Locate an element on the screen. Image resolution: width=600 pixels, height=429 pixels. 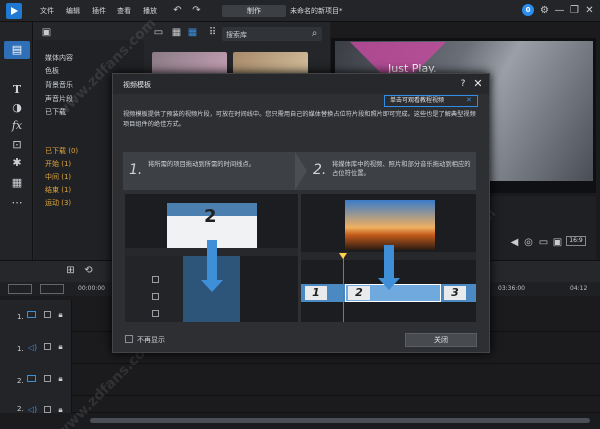
dialog-title: 视频模板 is located at coordinates (137, 85).